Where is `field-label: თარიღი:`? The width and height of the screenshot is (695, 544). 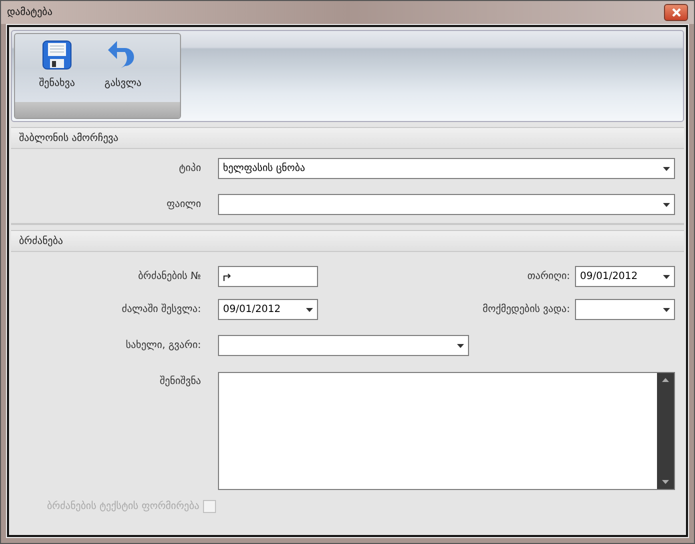
field-label: თარიღი: is located at coordinates (548, 276).